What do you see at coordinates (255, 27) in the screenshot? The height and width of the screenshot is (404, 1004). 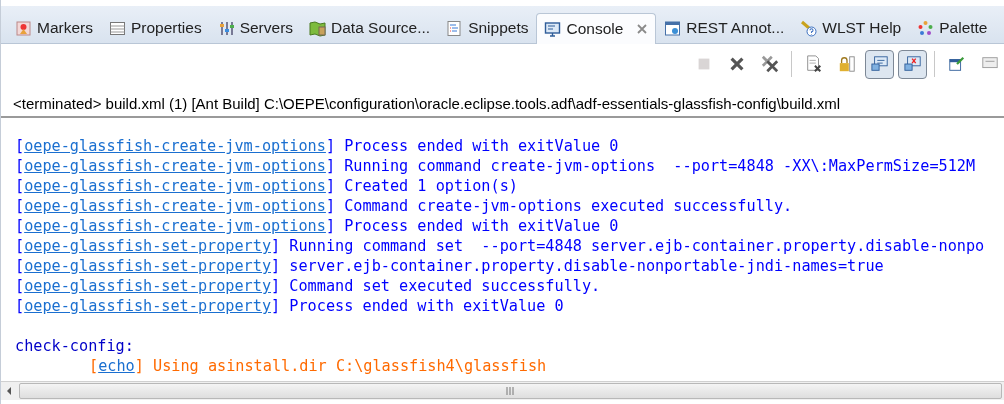 I see `view-tab: Servers` at bounding box center [255, 27].